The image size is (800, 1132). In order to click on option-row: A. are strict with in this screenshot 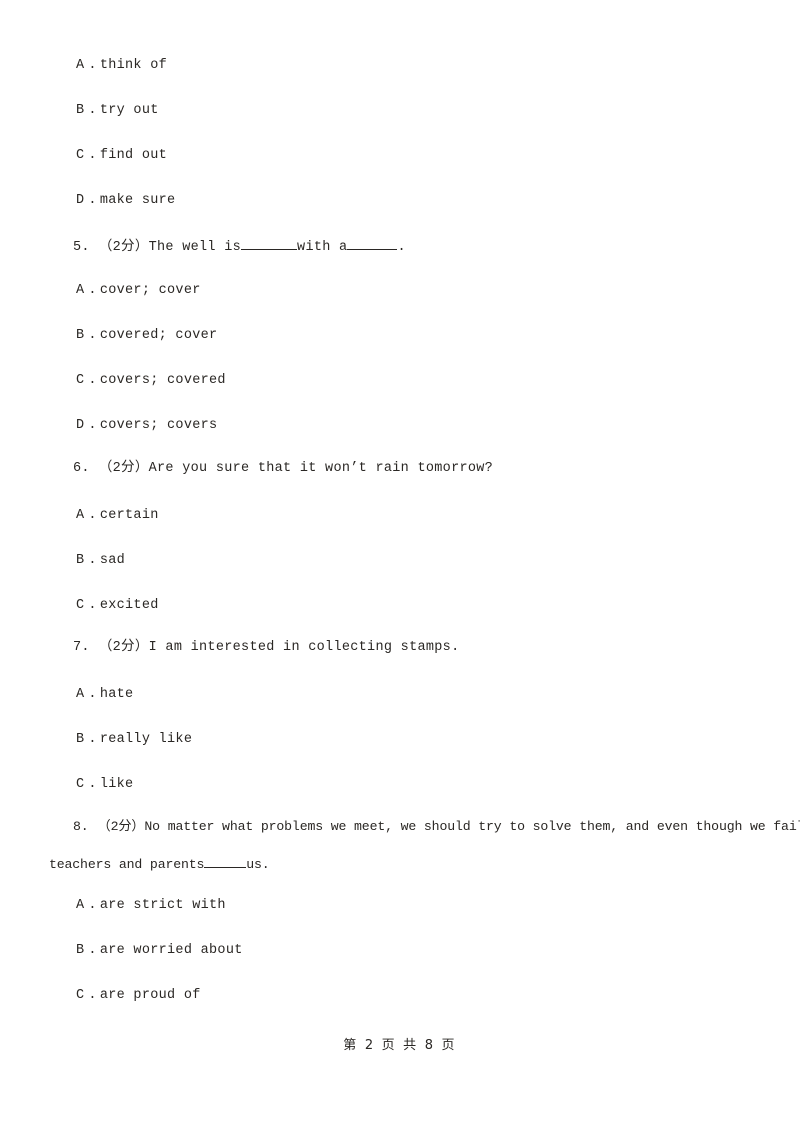, I will do `click(151, 906)`.